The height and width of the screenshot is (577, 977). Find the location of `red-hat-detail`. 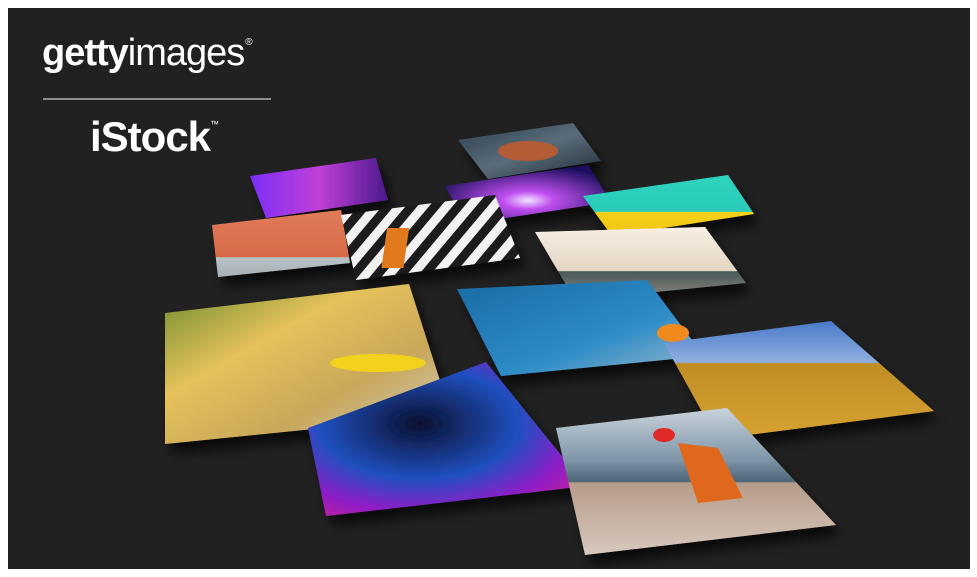

red-hat-detail is located at coordinates (664, 435).